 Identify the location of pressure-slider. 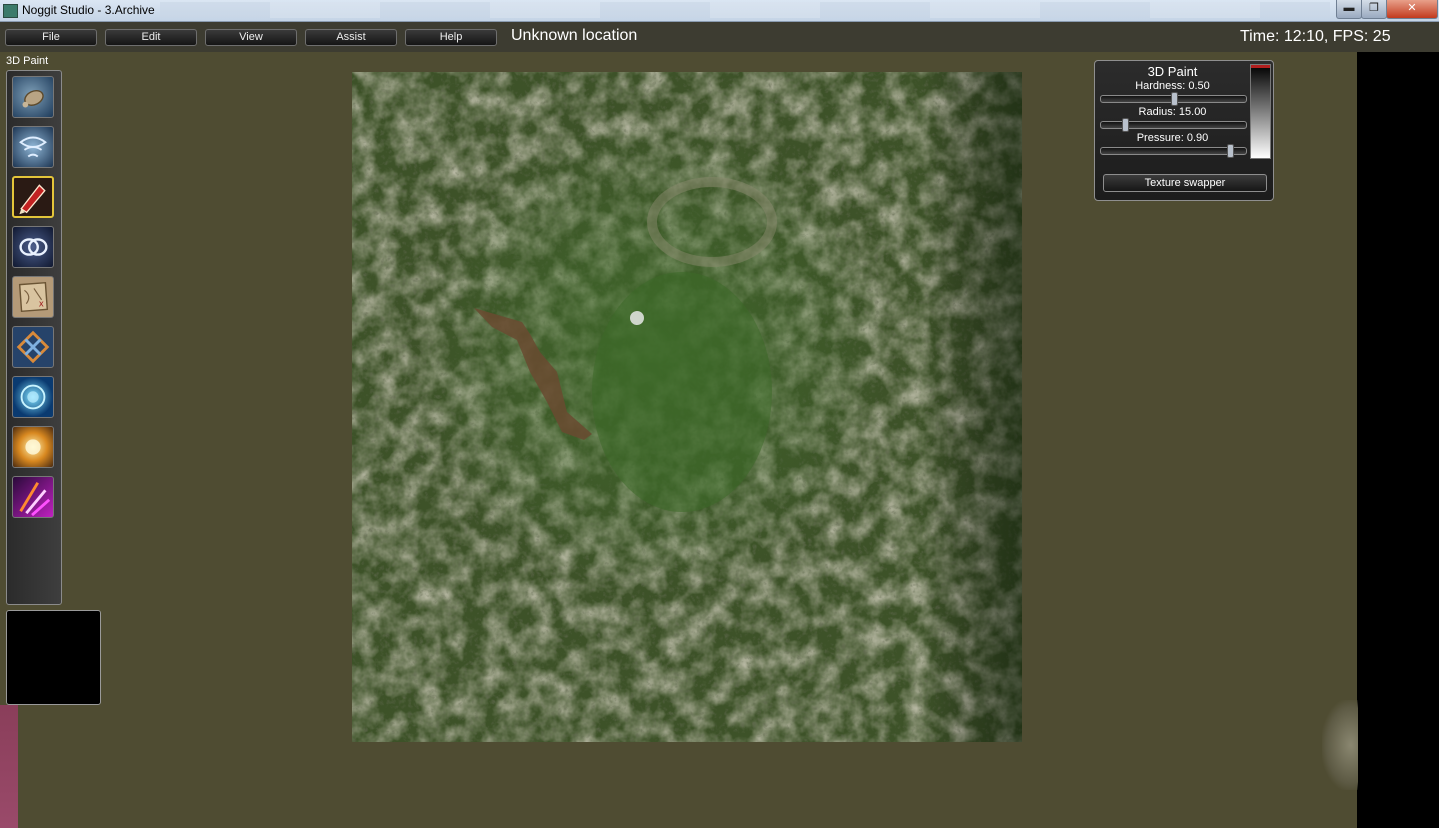
(1173, 151).